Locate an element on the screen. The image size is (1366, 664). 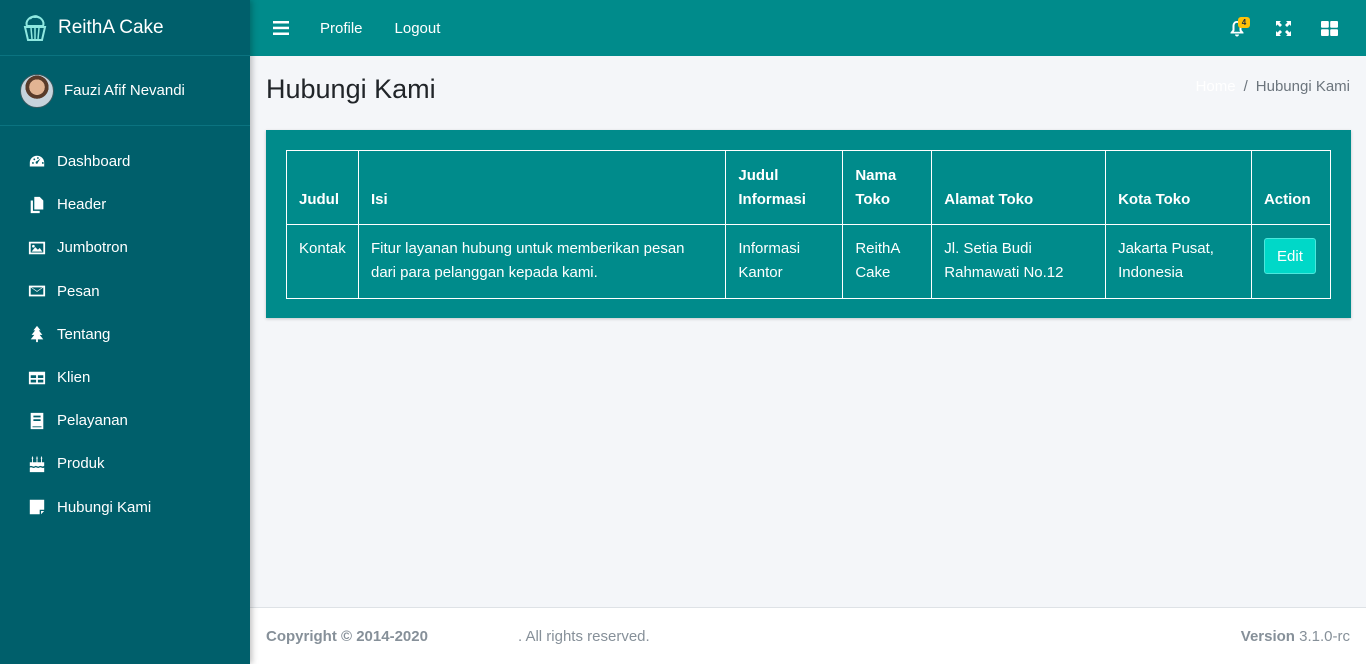
column-header-nama-toko: Nama Toko is located at coordinates (887, 187).